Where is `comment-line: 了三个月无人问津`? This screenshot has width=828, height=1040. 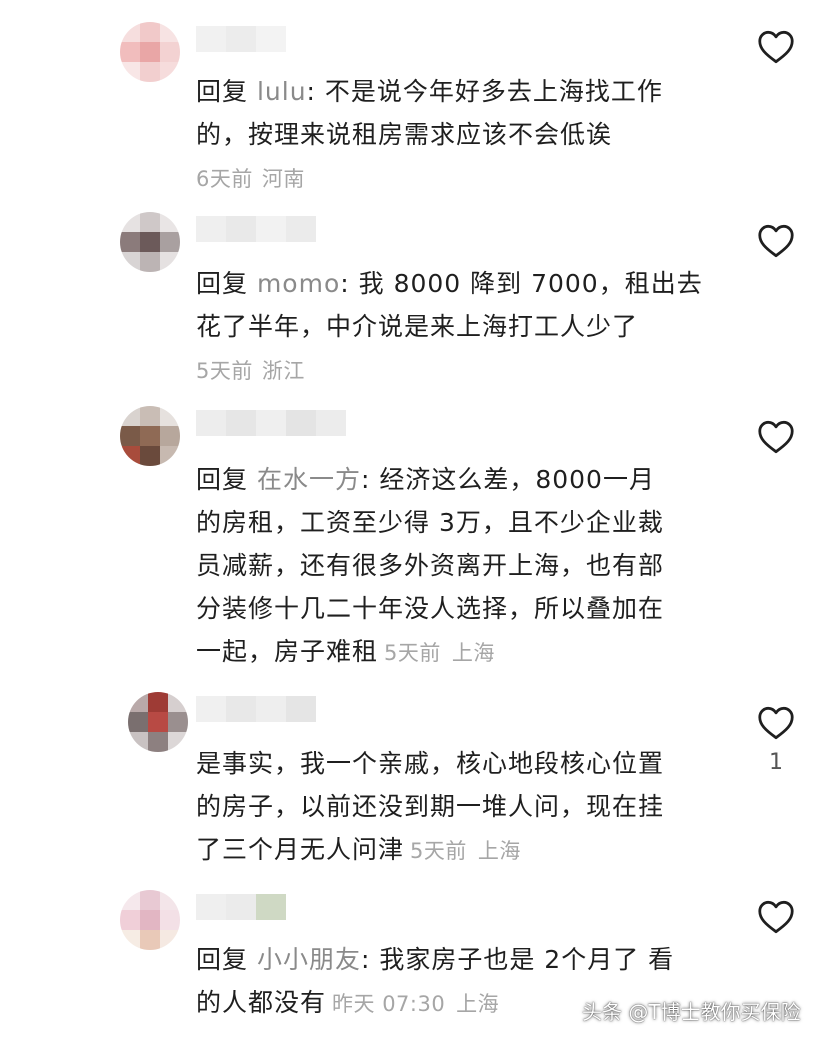 comment-line: 了三个月无人问津 is located at coordinates (300, 849).